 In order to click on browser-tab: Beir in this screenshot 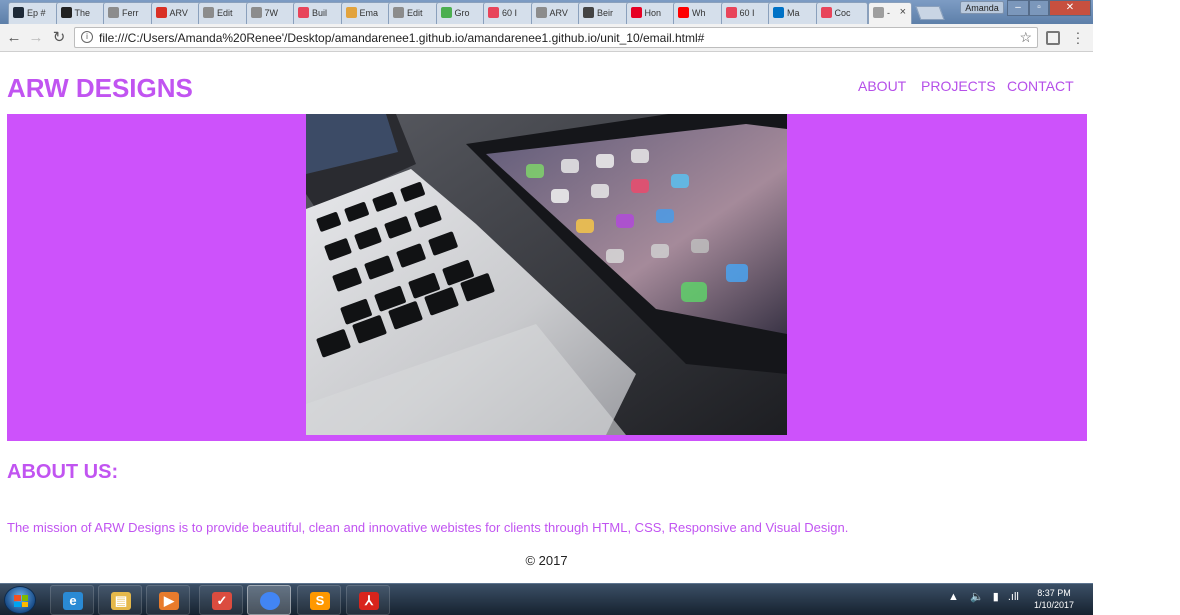, I will do `click(604, 13)`.